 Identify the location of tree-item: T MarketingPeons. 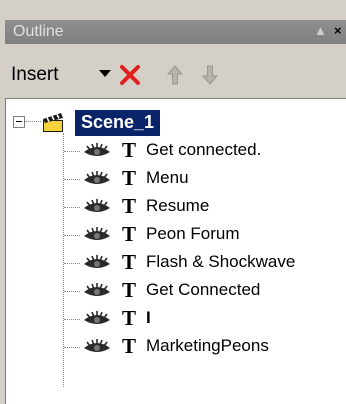
(176, 347).